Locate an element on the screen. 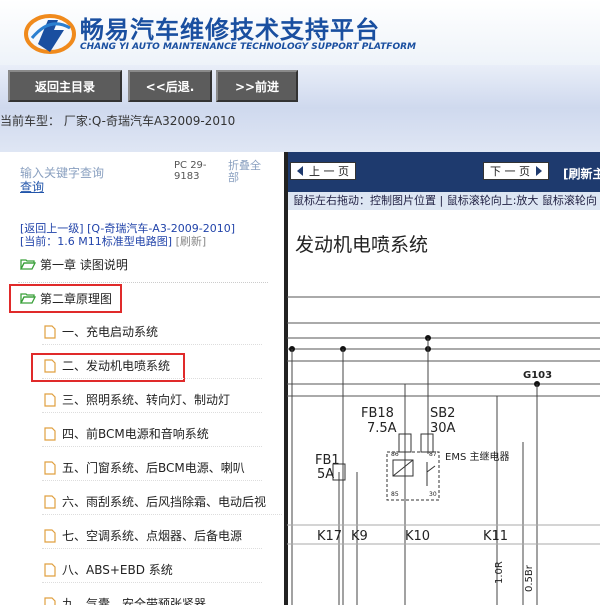  tree-item: 七、空调系统、点烟器、后备电源 is located at coordinates (152, 536).